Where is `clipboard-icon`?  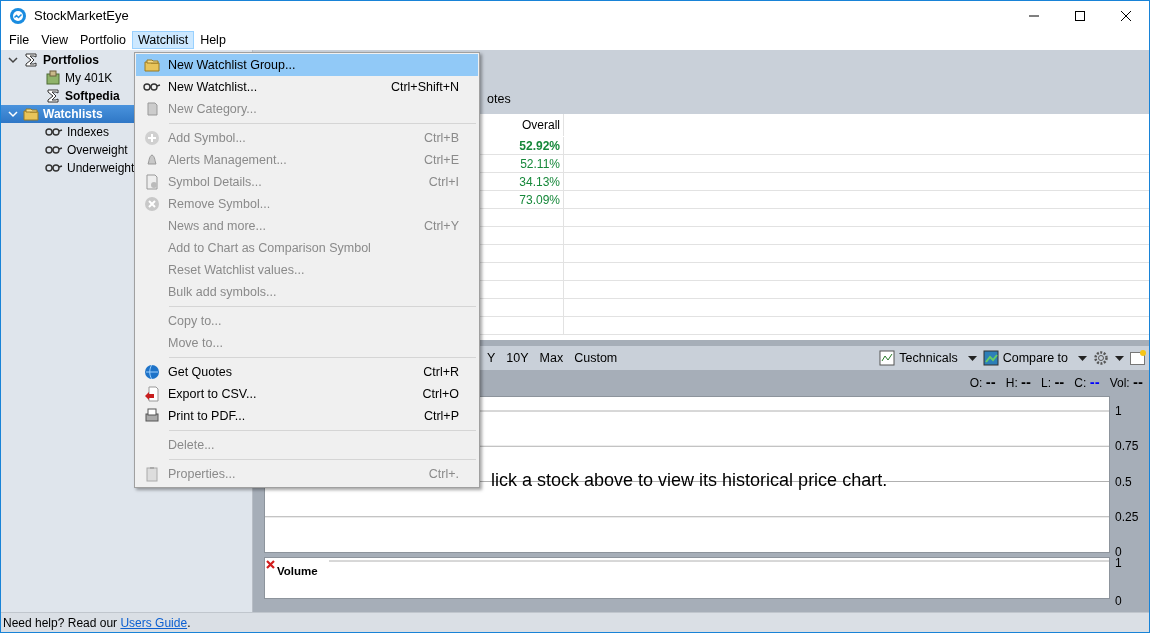
clipboard-icon is located at coordinates (152, 474).